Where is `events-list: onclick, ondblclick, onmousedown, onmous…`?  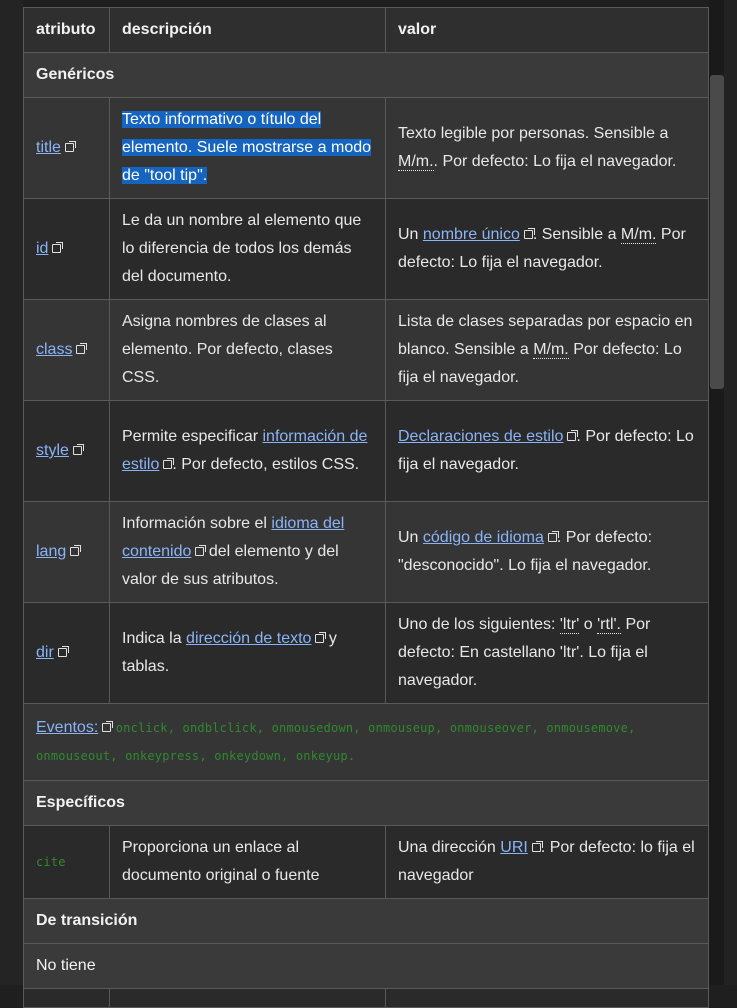
events-list: onclick, ondblclick, onmousedown, onmous… is located at coordinates (336, 742).